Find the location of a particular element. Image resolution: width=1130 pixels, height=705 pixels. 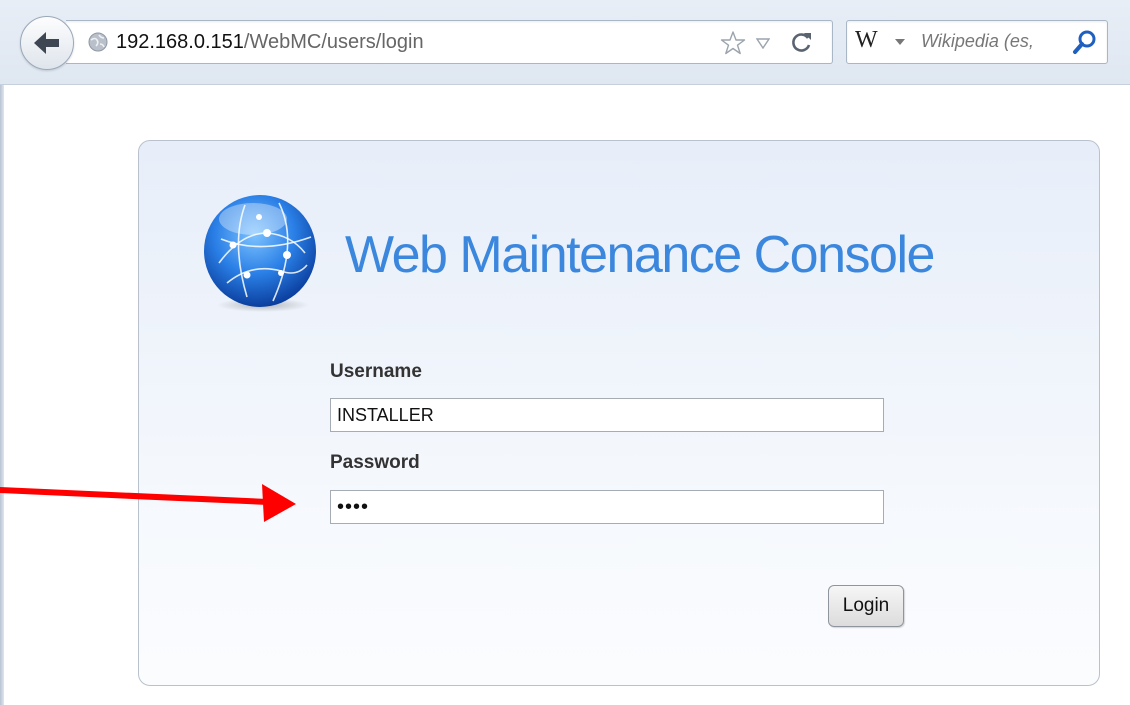

engine-dropdown-icon is located at coordinates (900, 42).